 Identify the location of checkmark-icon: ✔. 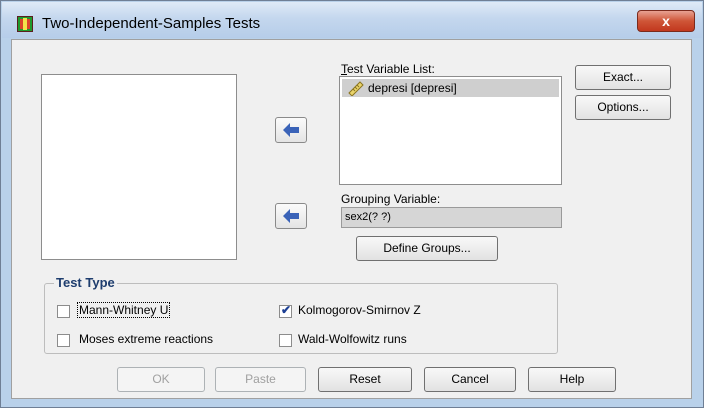
(286, 310).